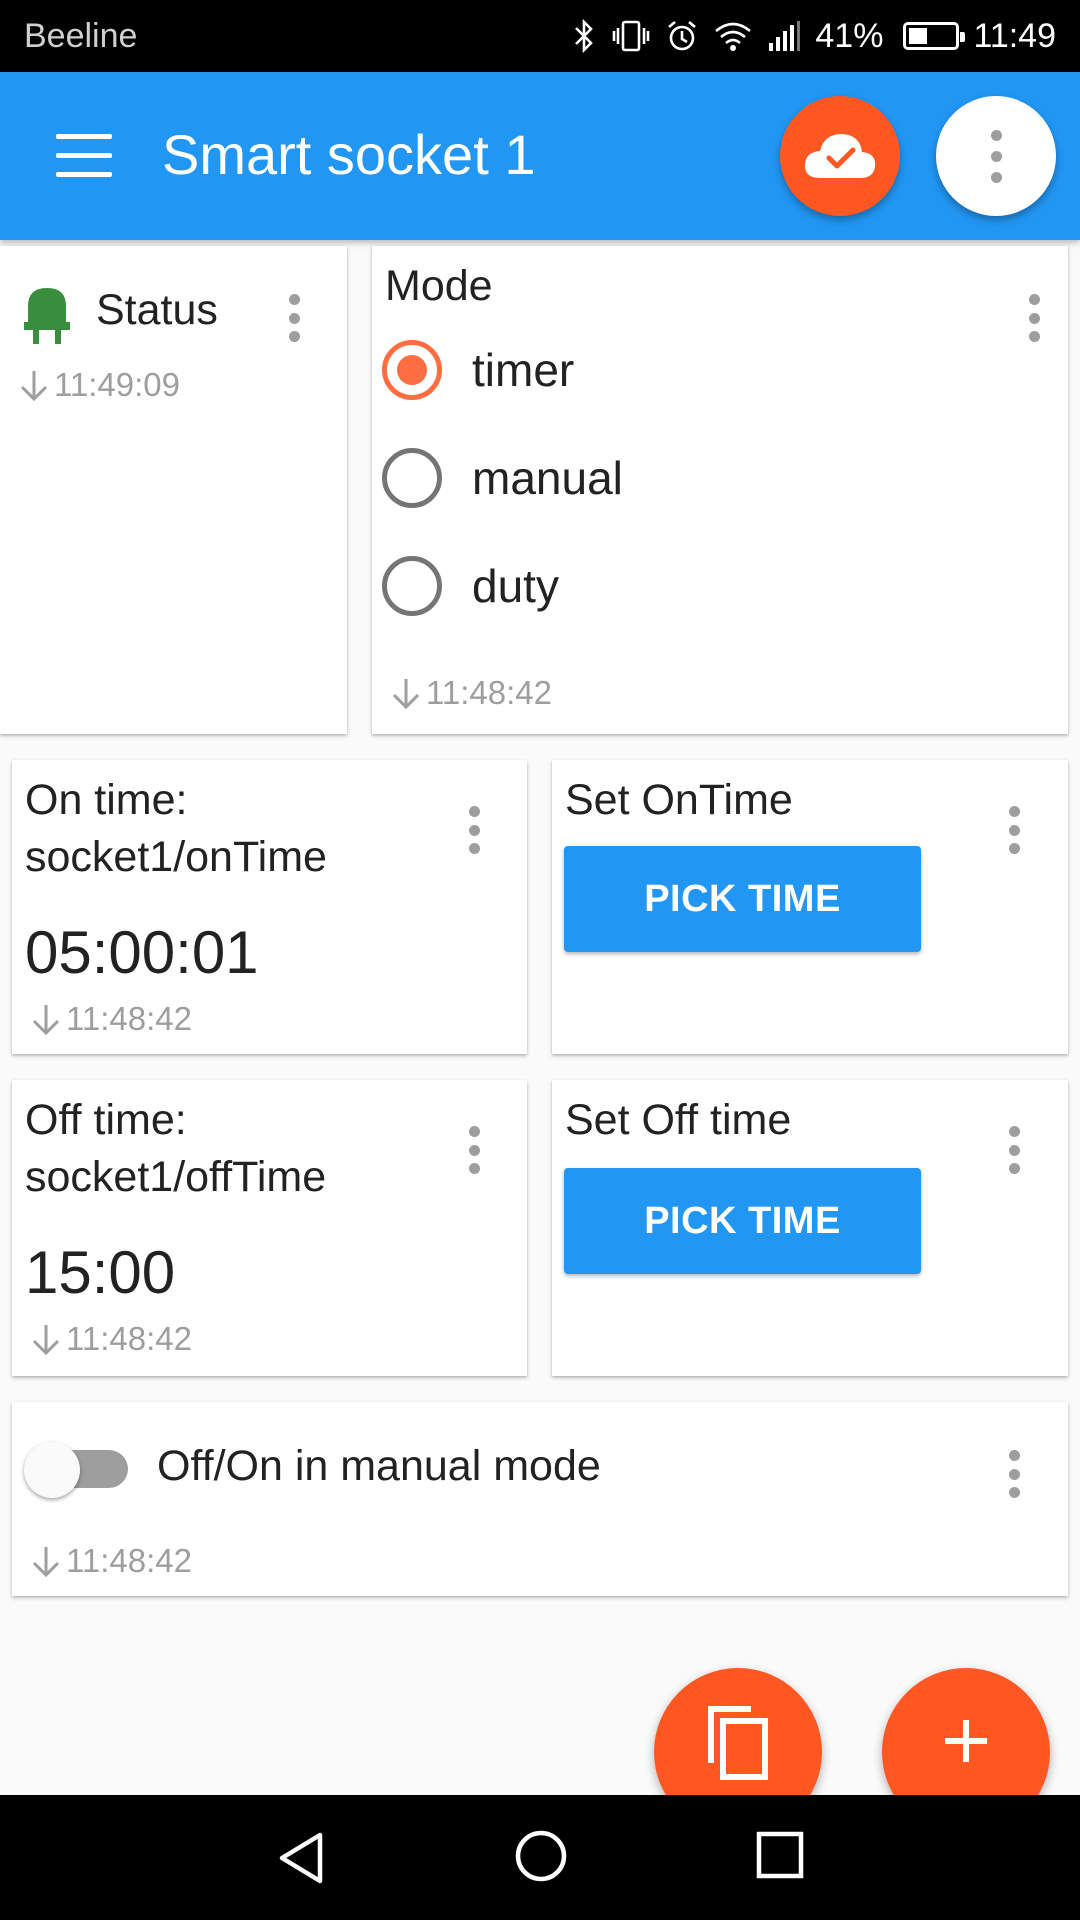 The height and width of the screenshot is (1920, 1080). Describe the element at coordinates (474, 1150) in the screenshot. I see `off-time-menu-icon` at that location.